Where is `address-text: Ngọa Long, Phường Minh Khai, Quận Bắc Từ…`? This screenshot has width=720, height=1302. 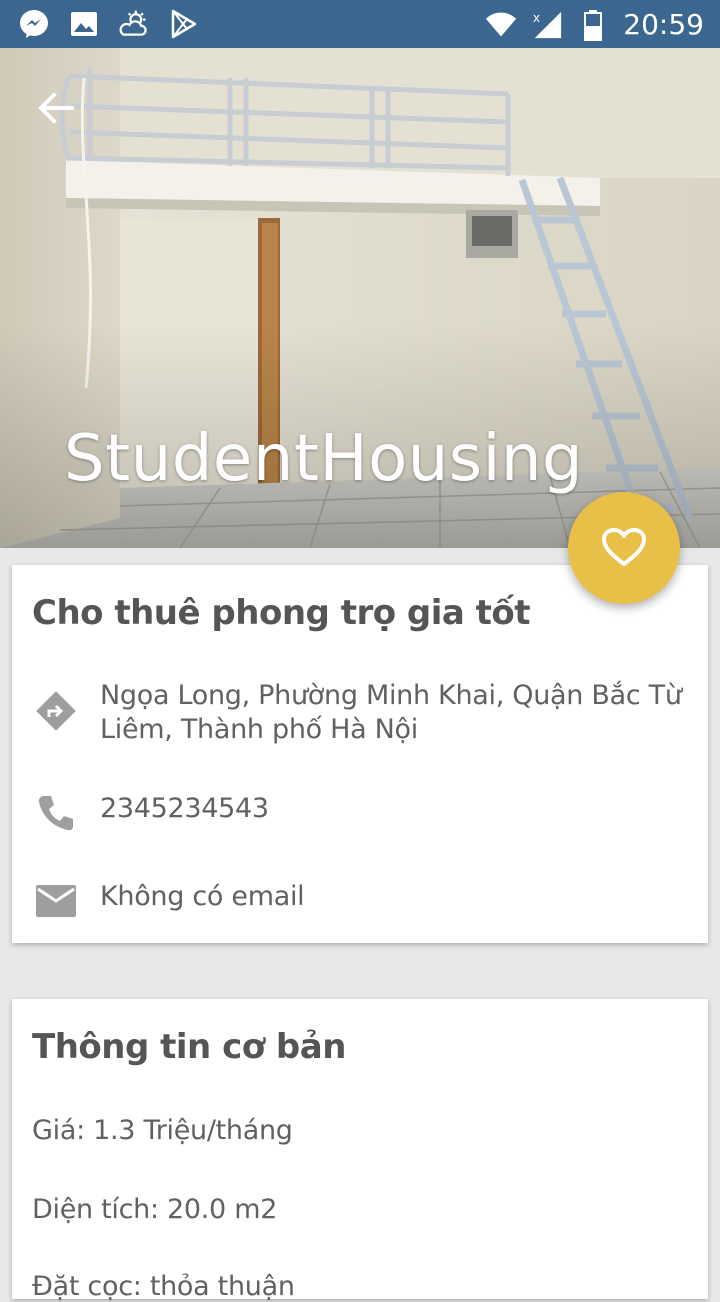 address-text: Ngọa Long, Phường Minh Khai, Quận Bắc Từ… is located at coordinates (391, 712).